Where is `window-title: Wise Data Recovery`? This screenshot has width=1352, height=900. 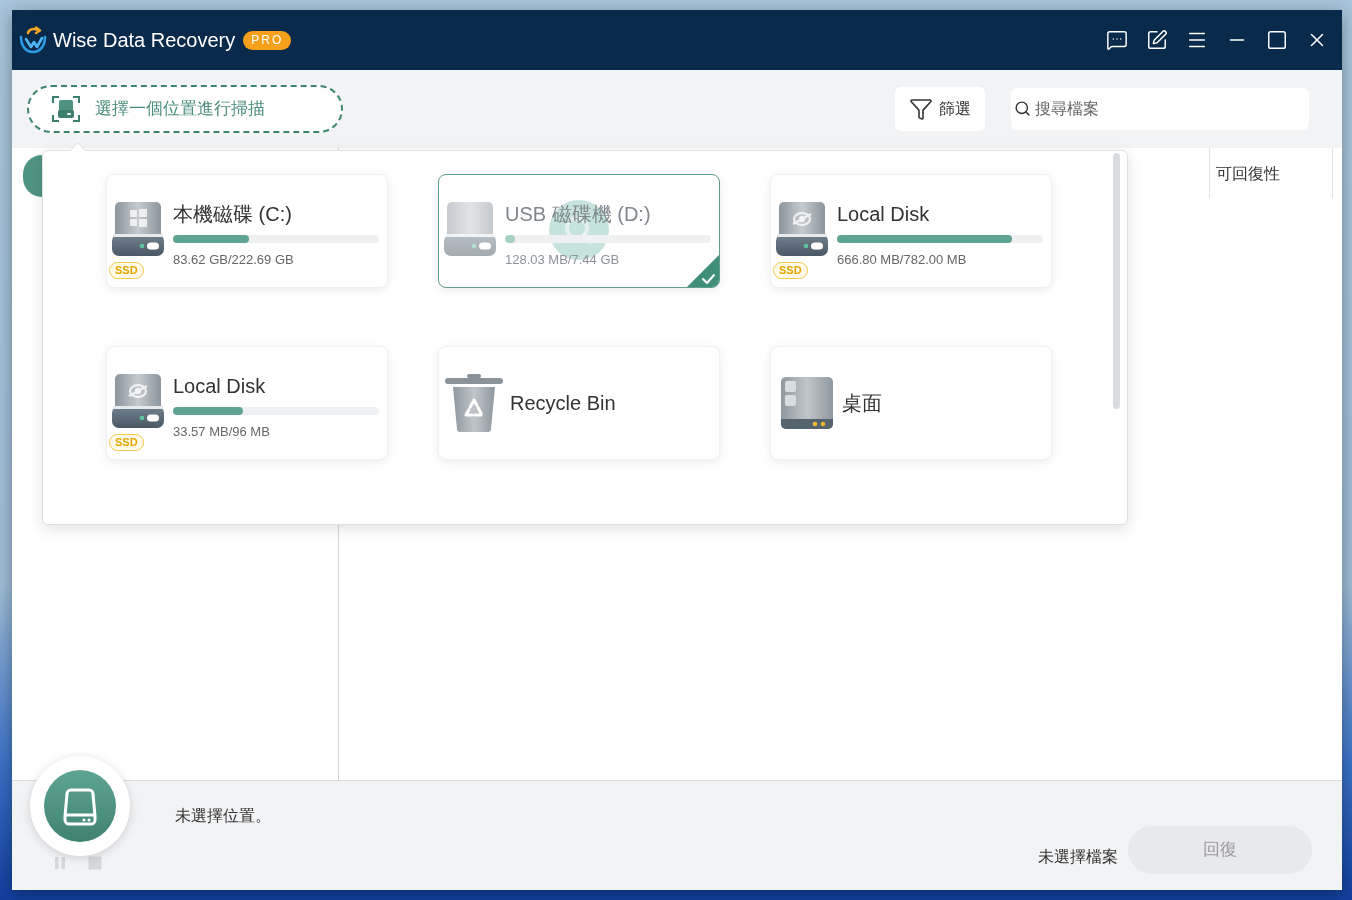 window-title: Wise Data Recovery is located at coordinates (144, 40).